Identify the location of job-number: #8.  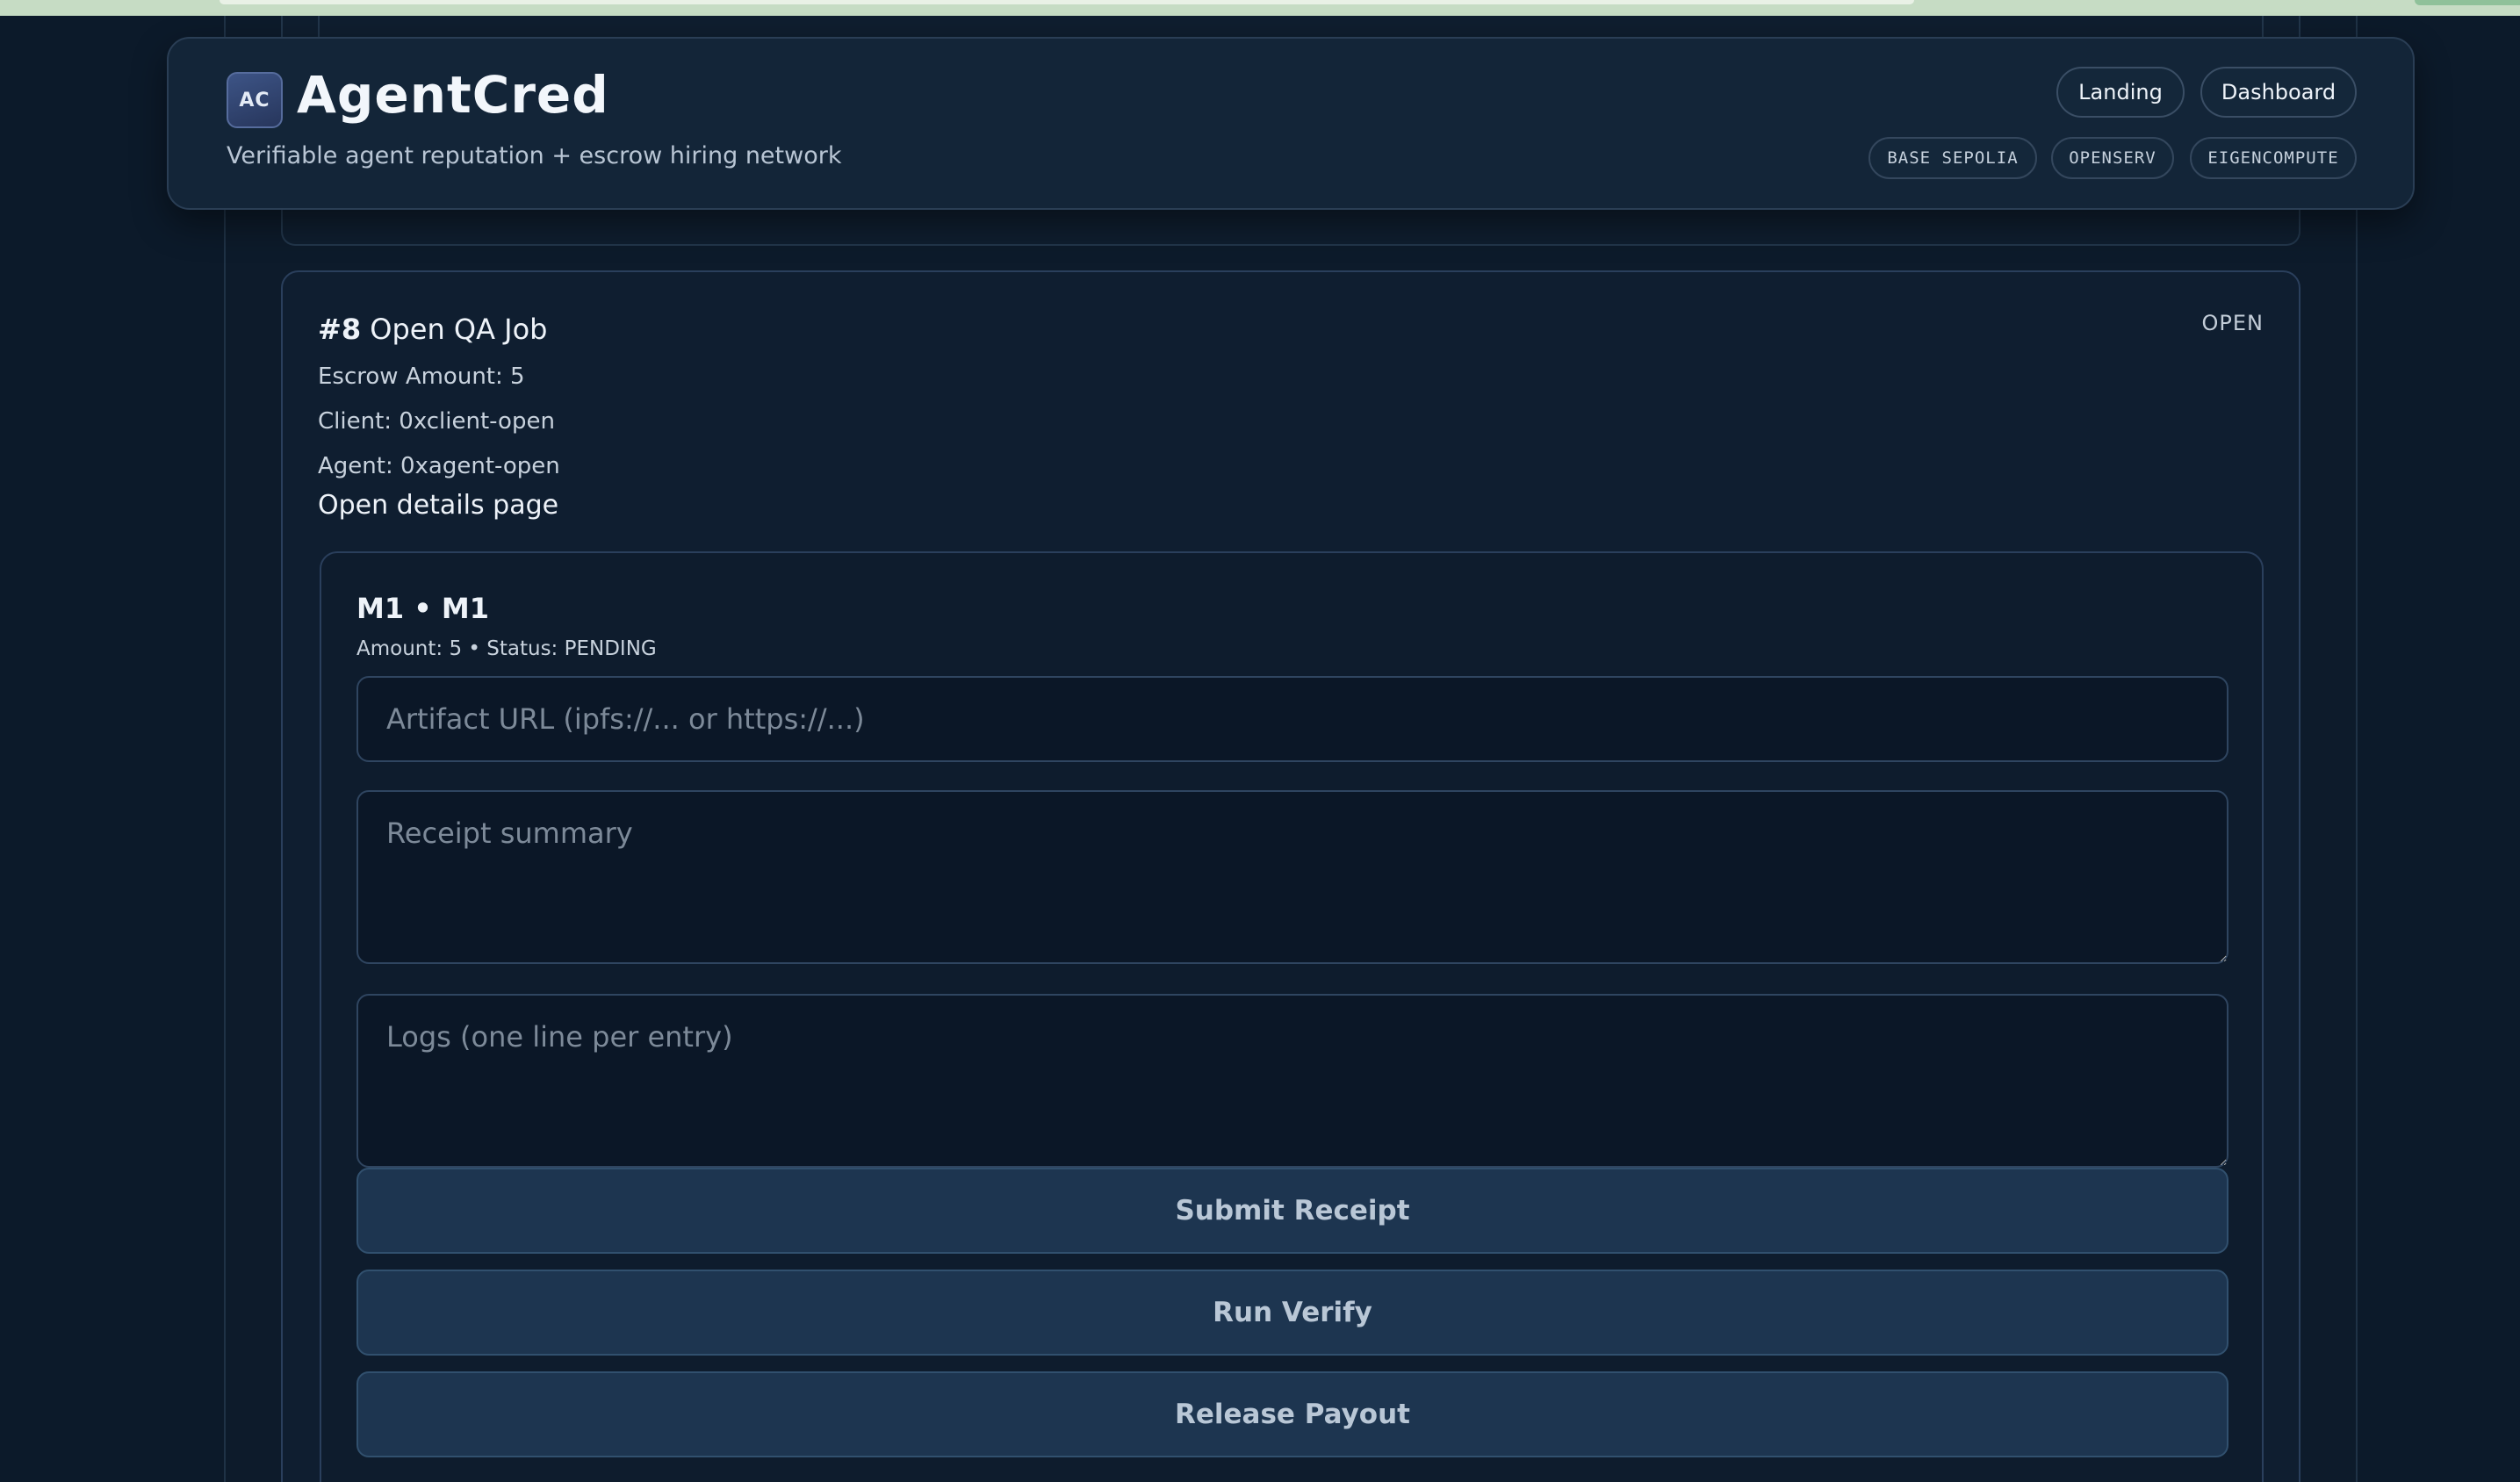
(340, 330).